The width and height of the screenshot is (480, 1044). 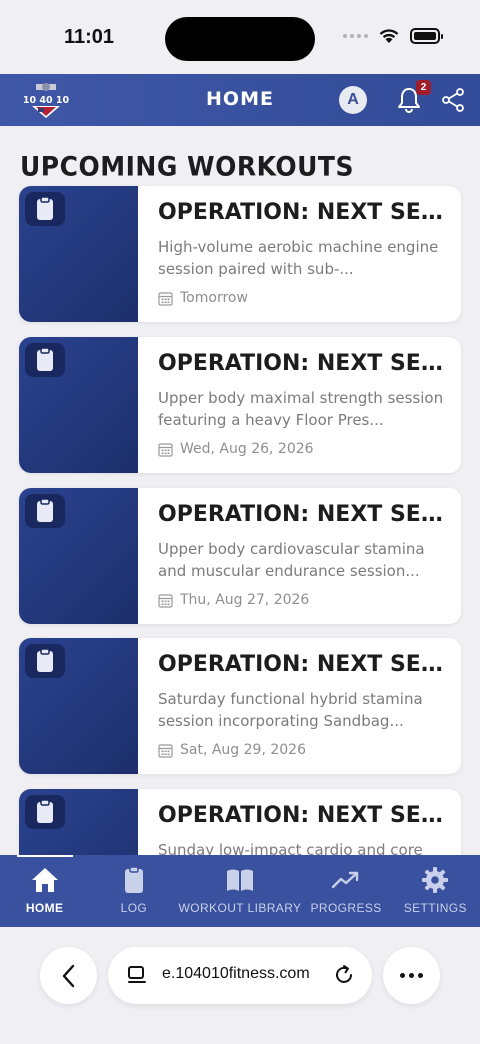 I want to click on browser-back-button, so click(x=68, y=975).